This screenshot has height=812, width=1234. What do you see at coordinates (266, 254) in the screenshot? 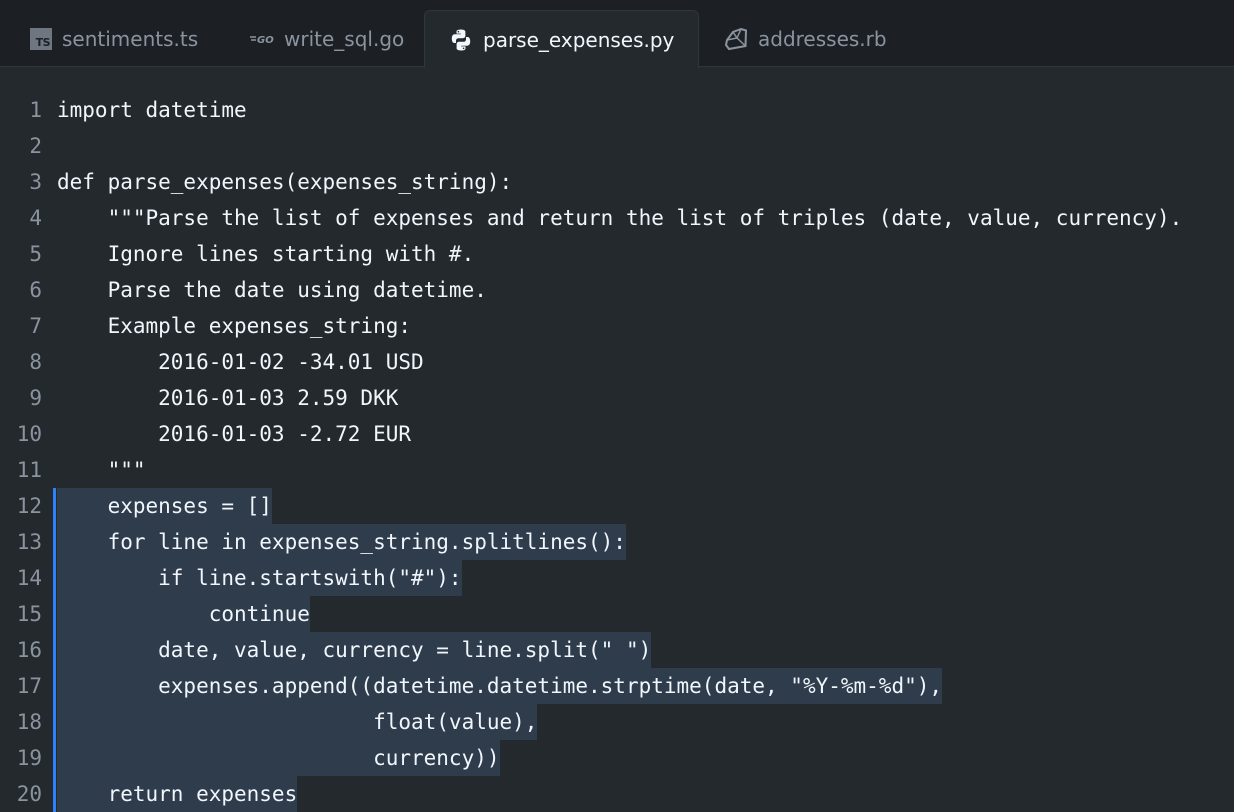
I see `code-text: Ignore lines starting with #.` at bounding box center [266, 254].